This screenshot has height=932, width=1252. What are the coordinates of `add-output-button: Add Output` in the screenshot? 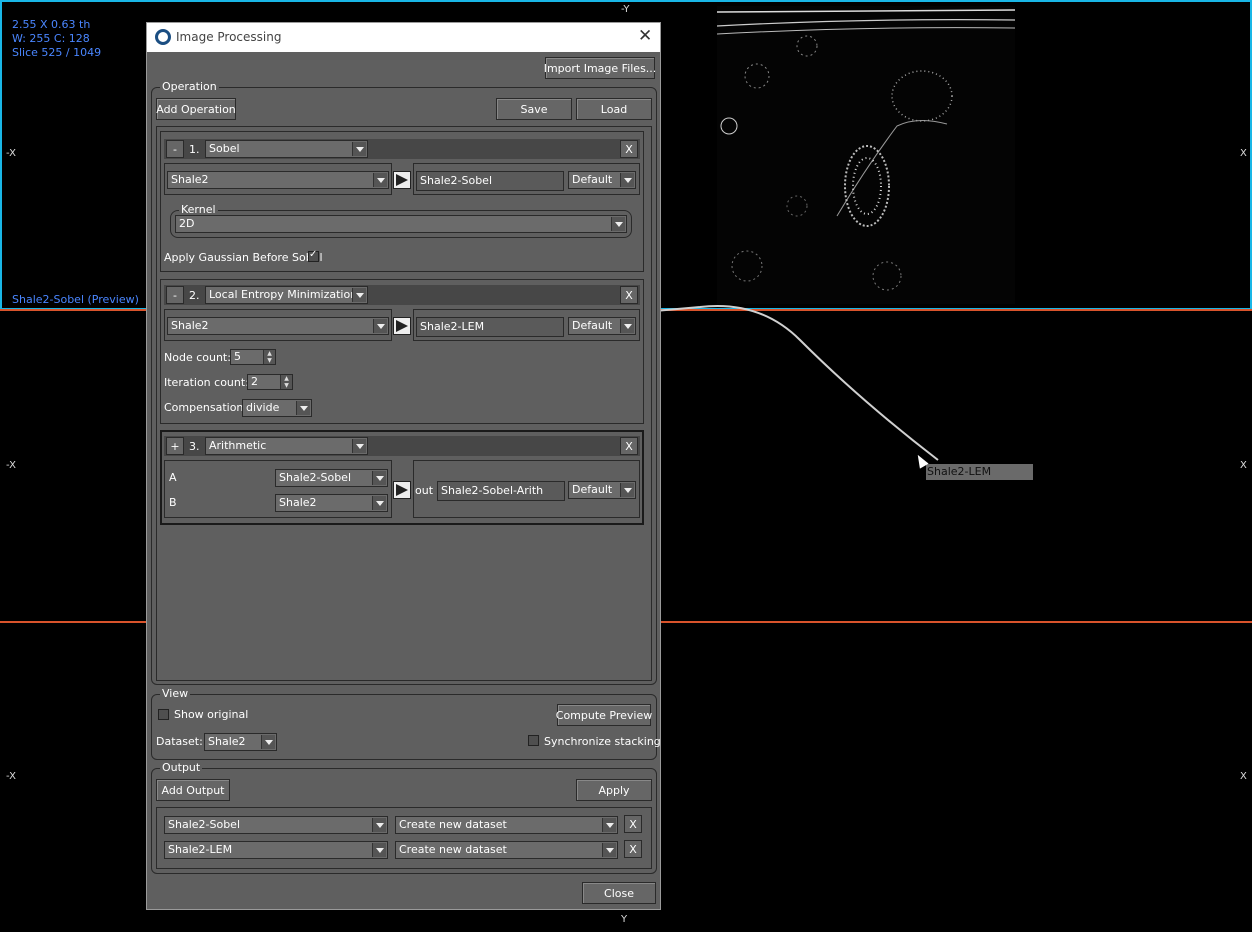 It's located at (193, 790).